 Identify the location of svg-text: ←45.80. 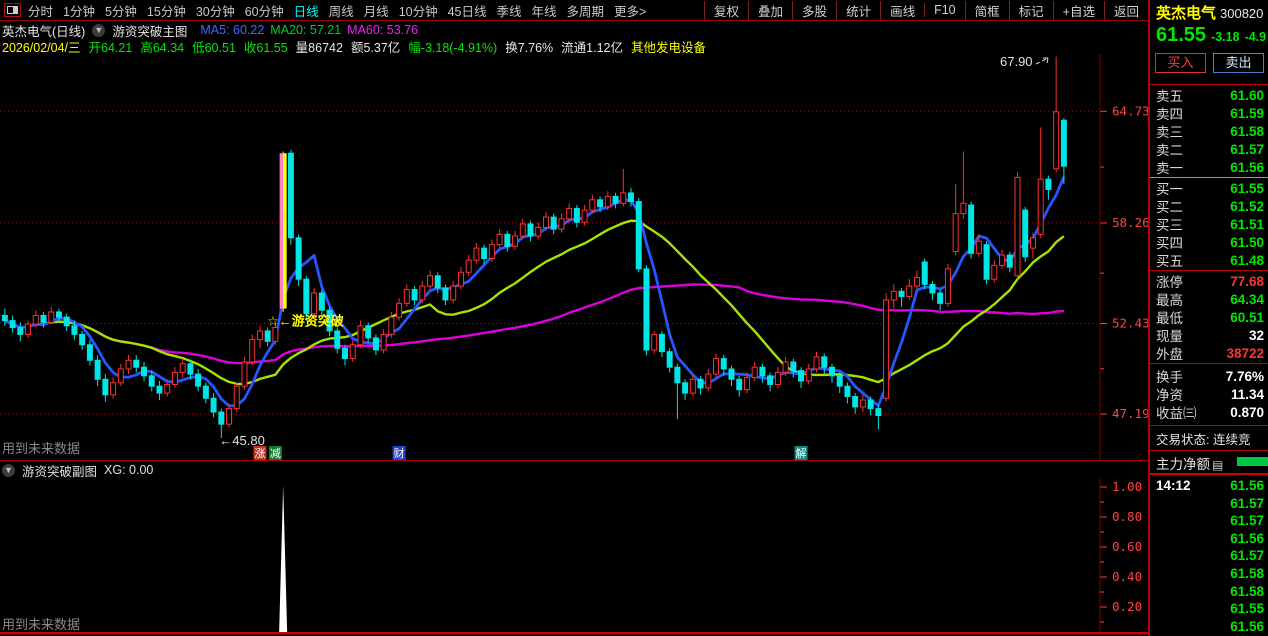
(242, 440).